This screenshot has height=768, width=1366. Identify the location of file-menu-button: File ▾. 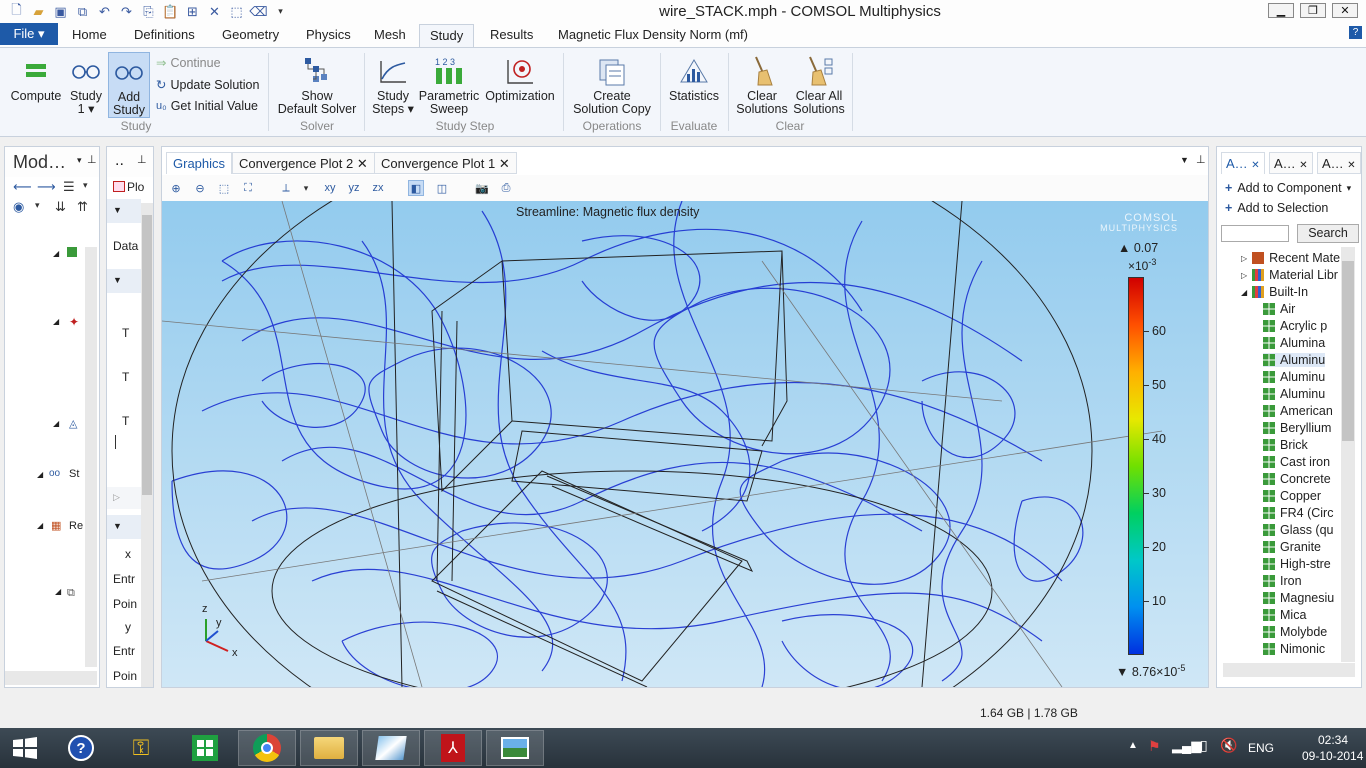
(29, 34).